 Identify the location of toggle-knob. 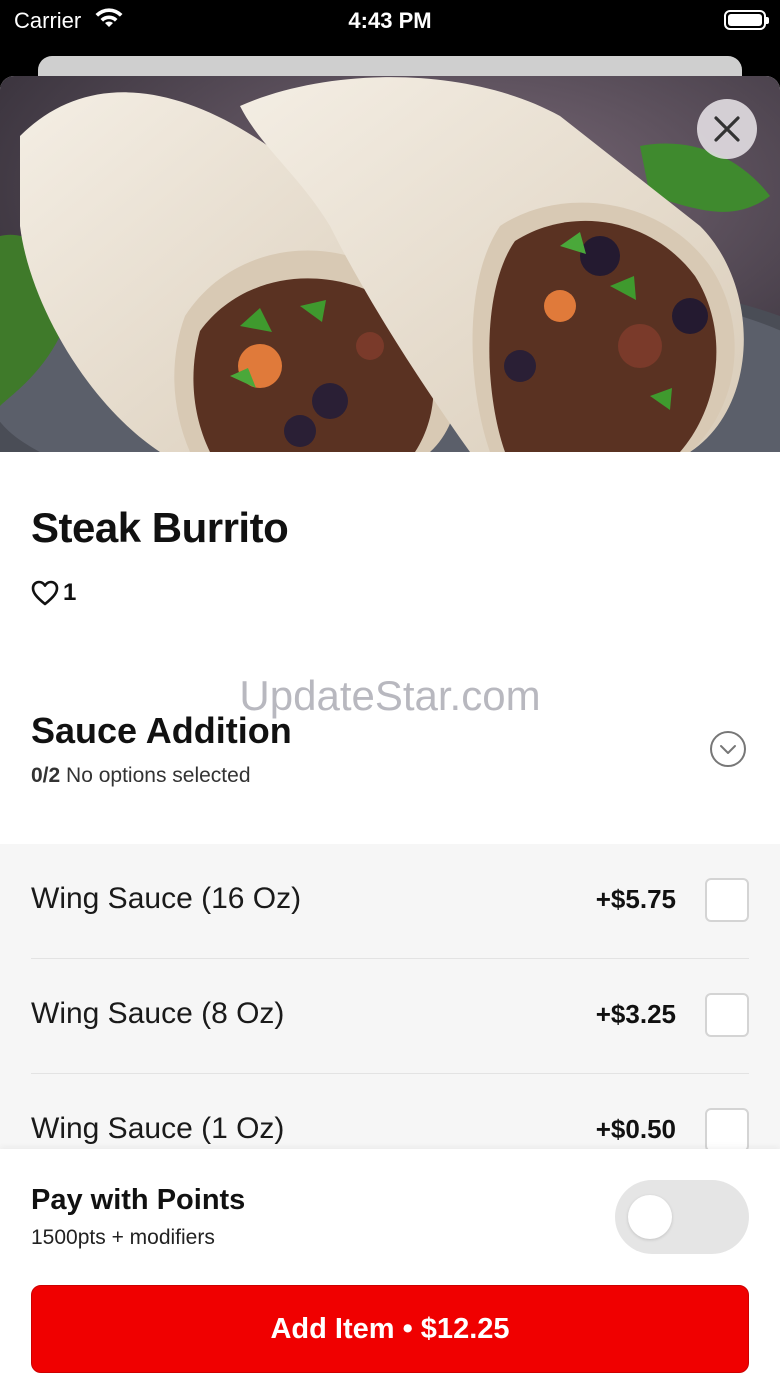
(650, 1217).